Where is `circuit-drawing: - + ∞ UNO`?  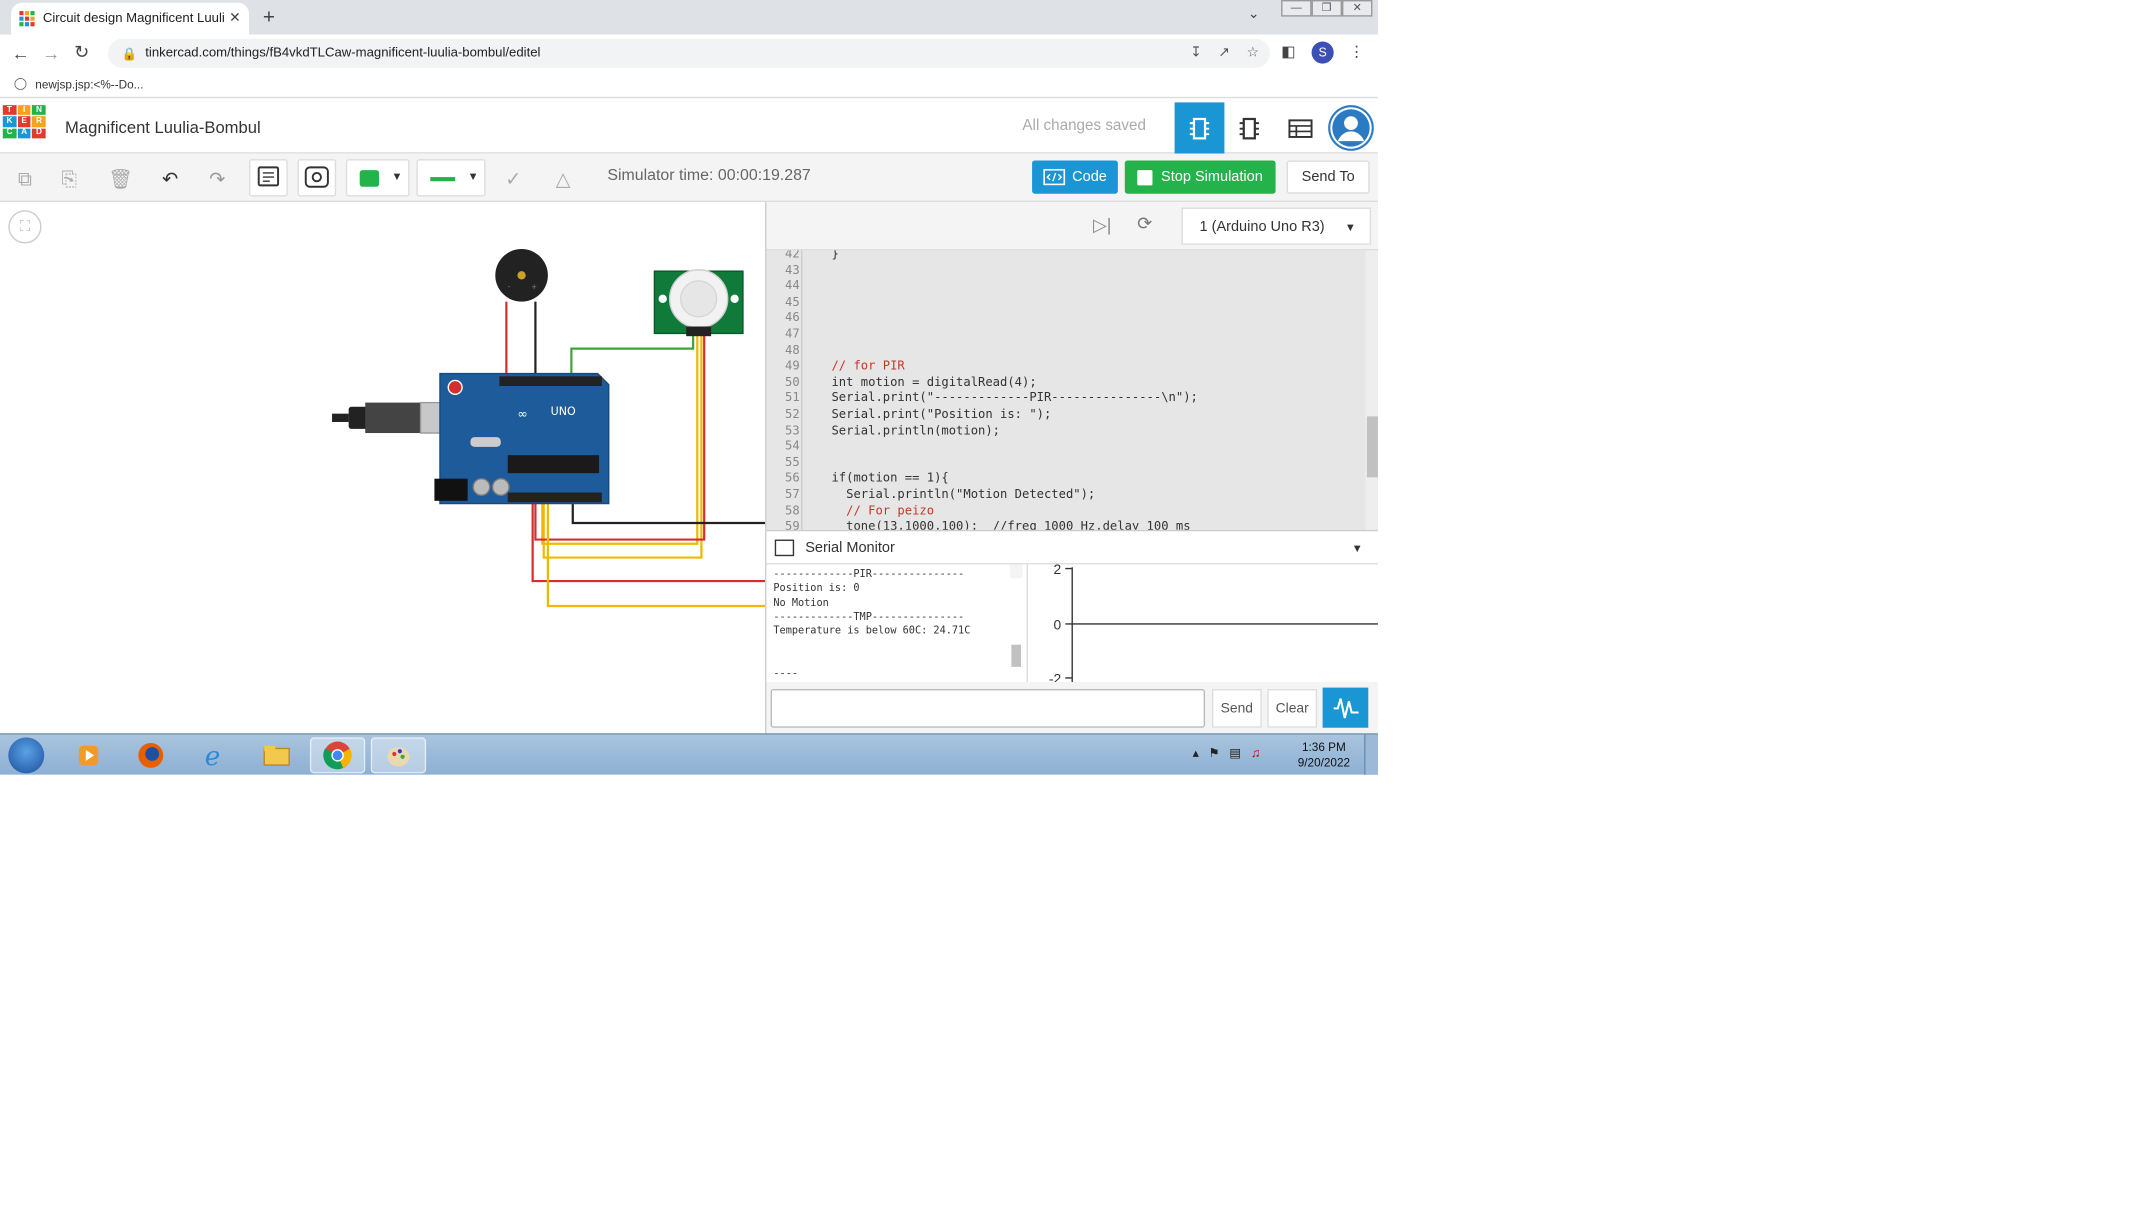 circuit-drawing: - + ∞ UNO is located at coordinates (549, 428).